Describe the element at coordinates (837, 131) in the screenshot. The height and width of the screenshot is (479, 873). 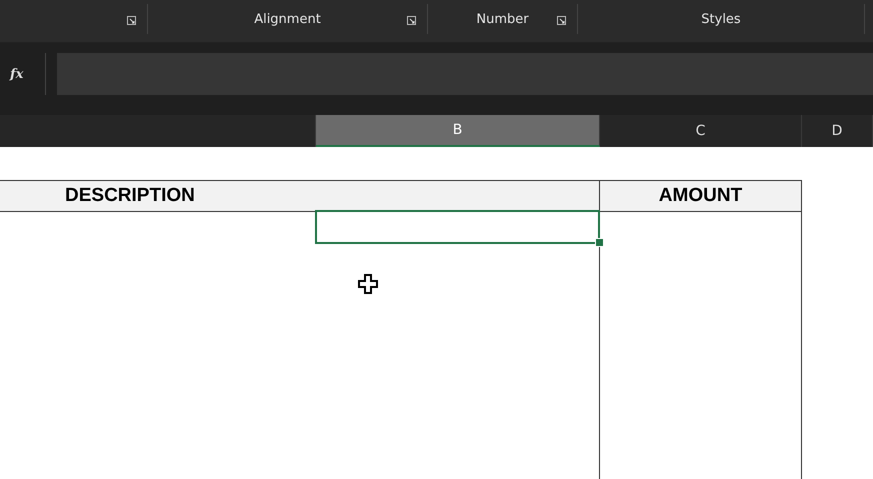
I see `column-header: D` at that location.